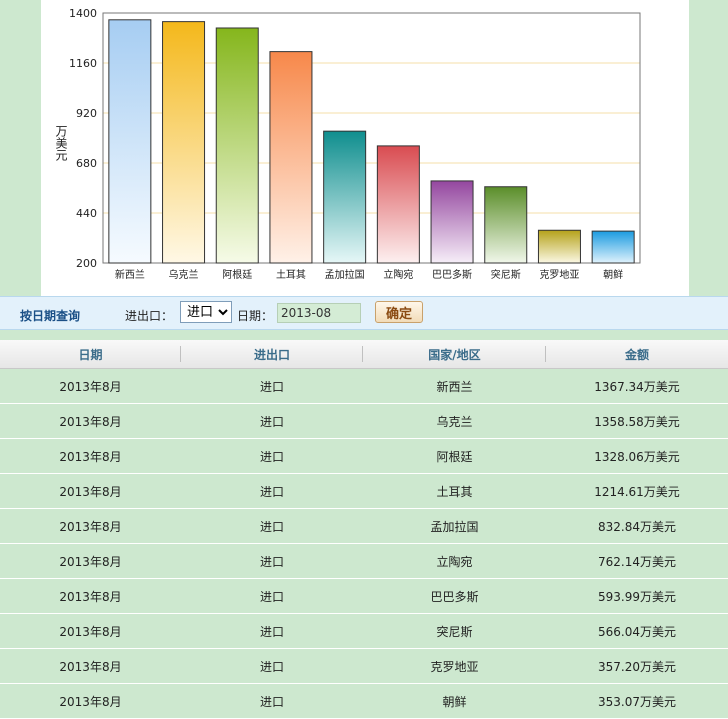 The width and height of the screenshot is (728, 719). I want to click on y-axis-label: 万美元, so click(61, 143).